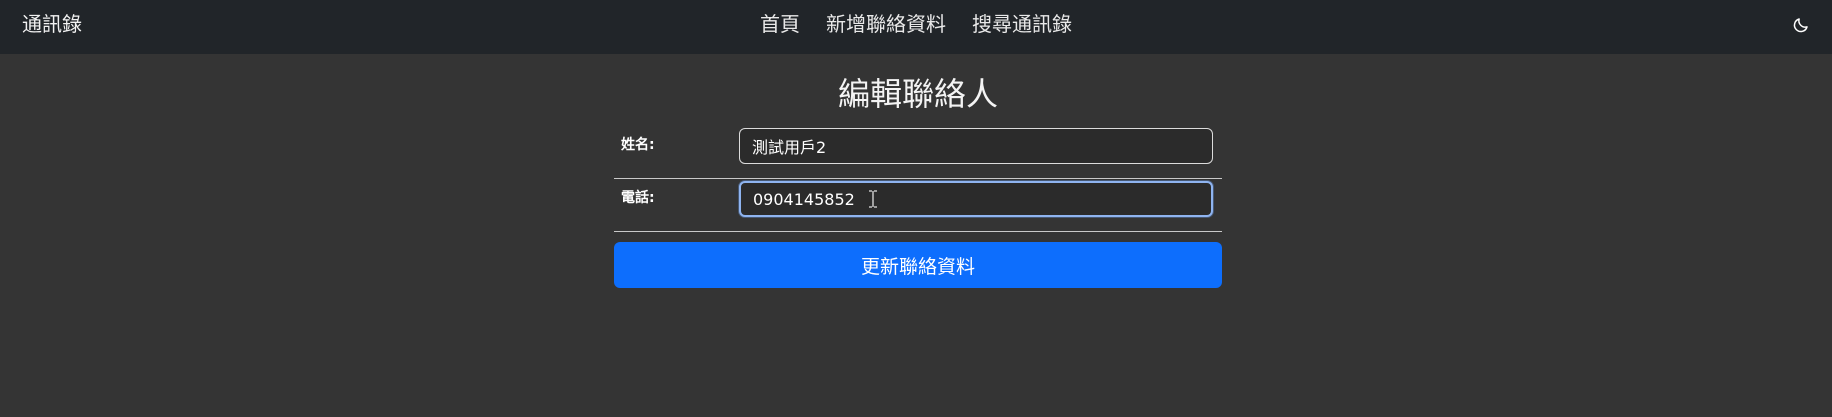 The width and height of the screenshot is (1832, 417). Describe the element at coordinates (1022, 24) in the screenshot. I see `nav-link-search: 搜尋通訊錄` at that location.